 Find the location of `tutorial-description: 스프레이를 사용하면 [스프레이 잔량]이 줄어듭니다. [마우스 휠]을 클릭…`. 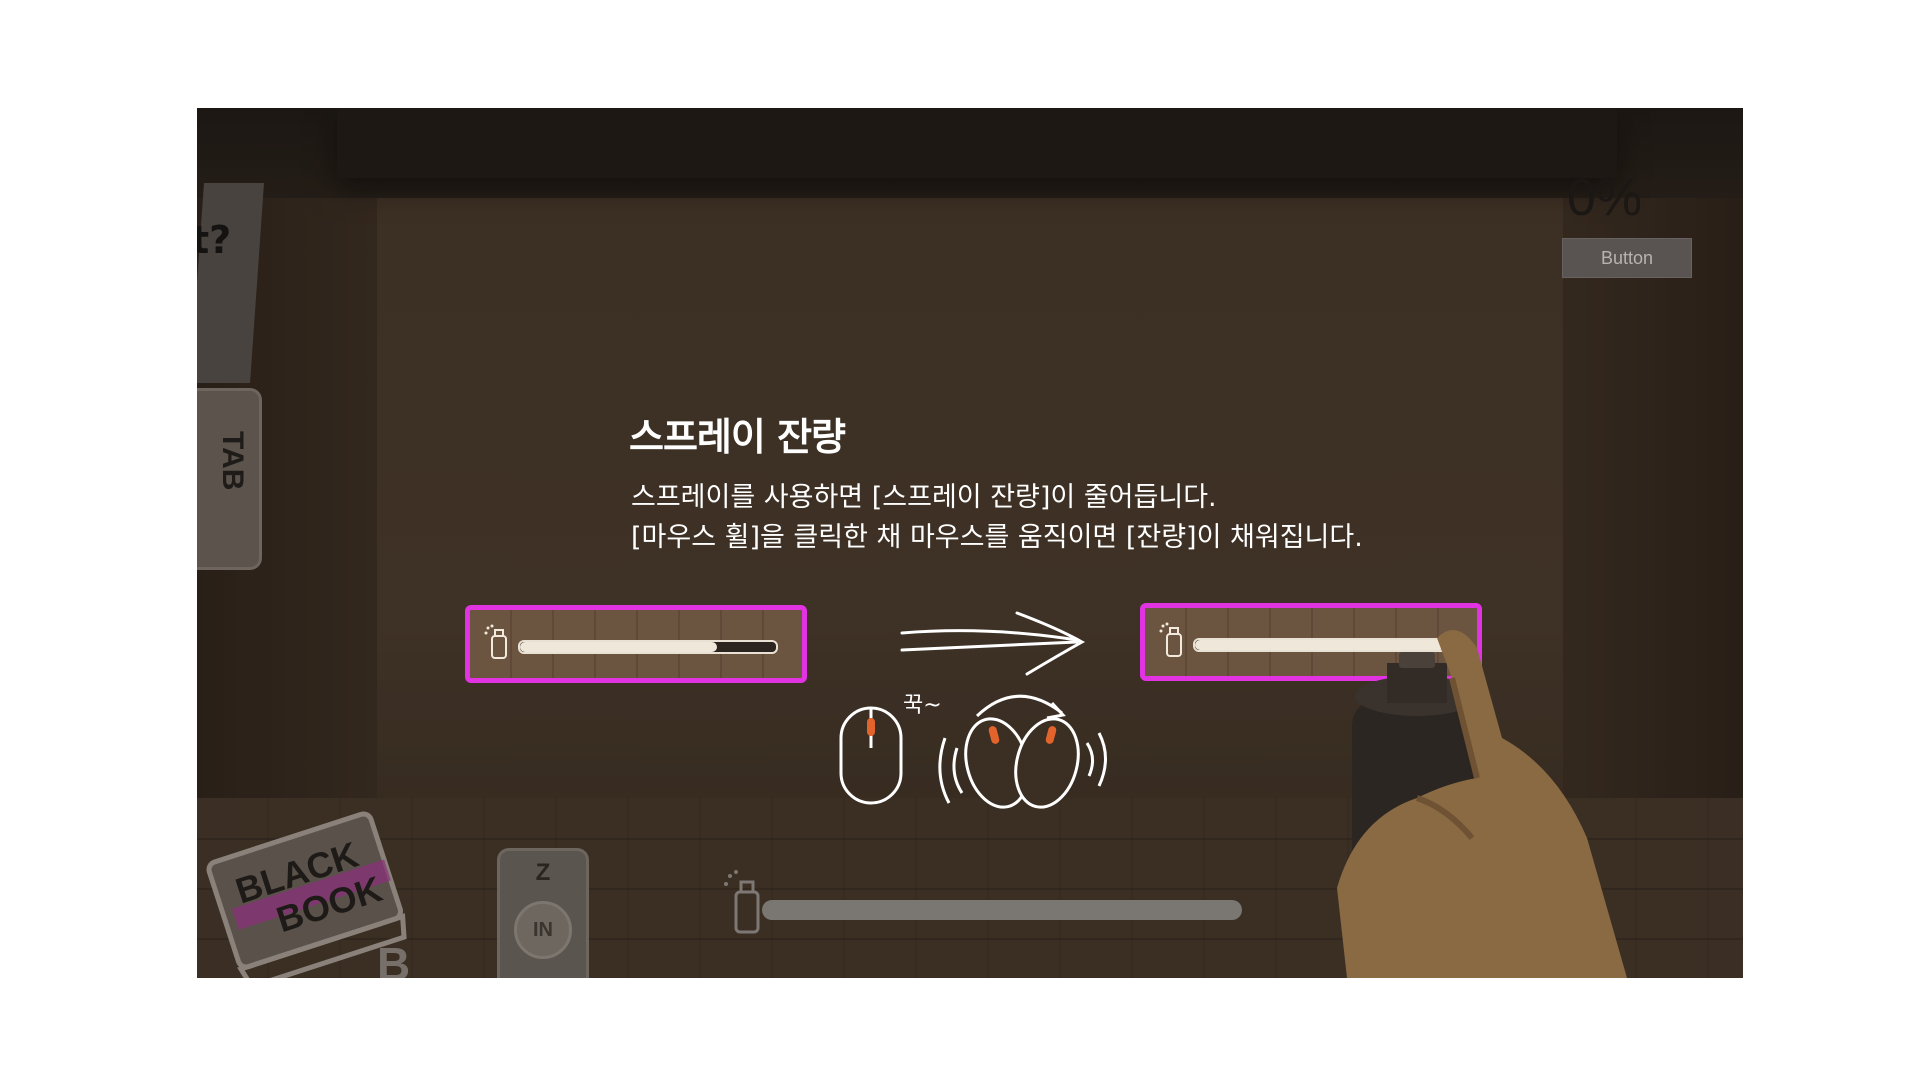

tutorial-description: 스프레이를 사용하면 [스프레이 잔량]이 줄어듭니다. [마우스 휠]을 클릭… is located at coordinates (997, 518).